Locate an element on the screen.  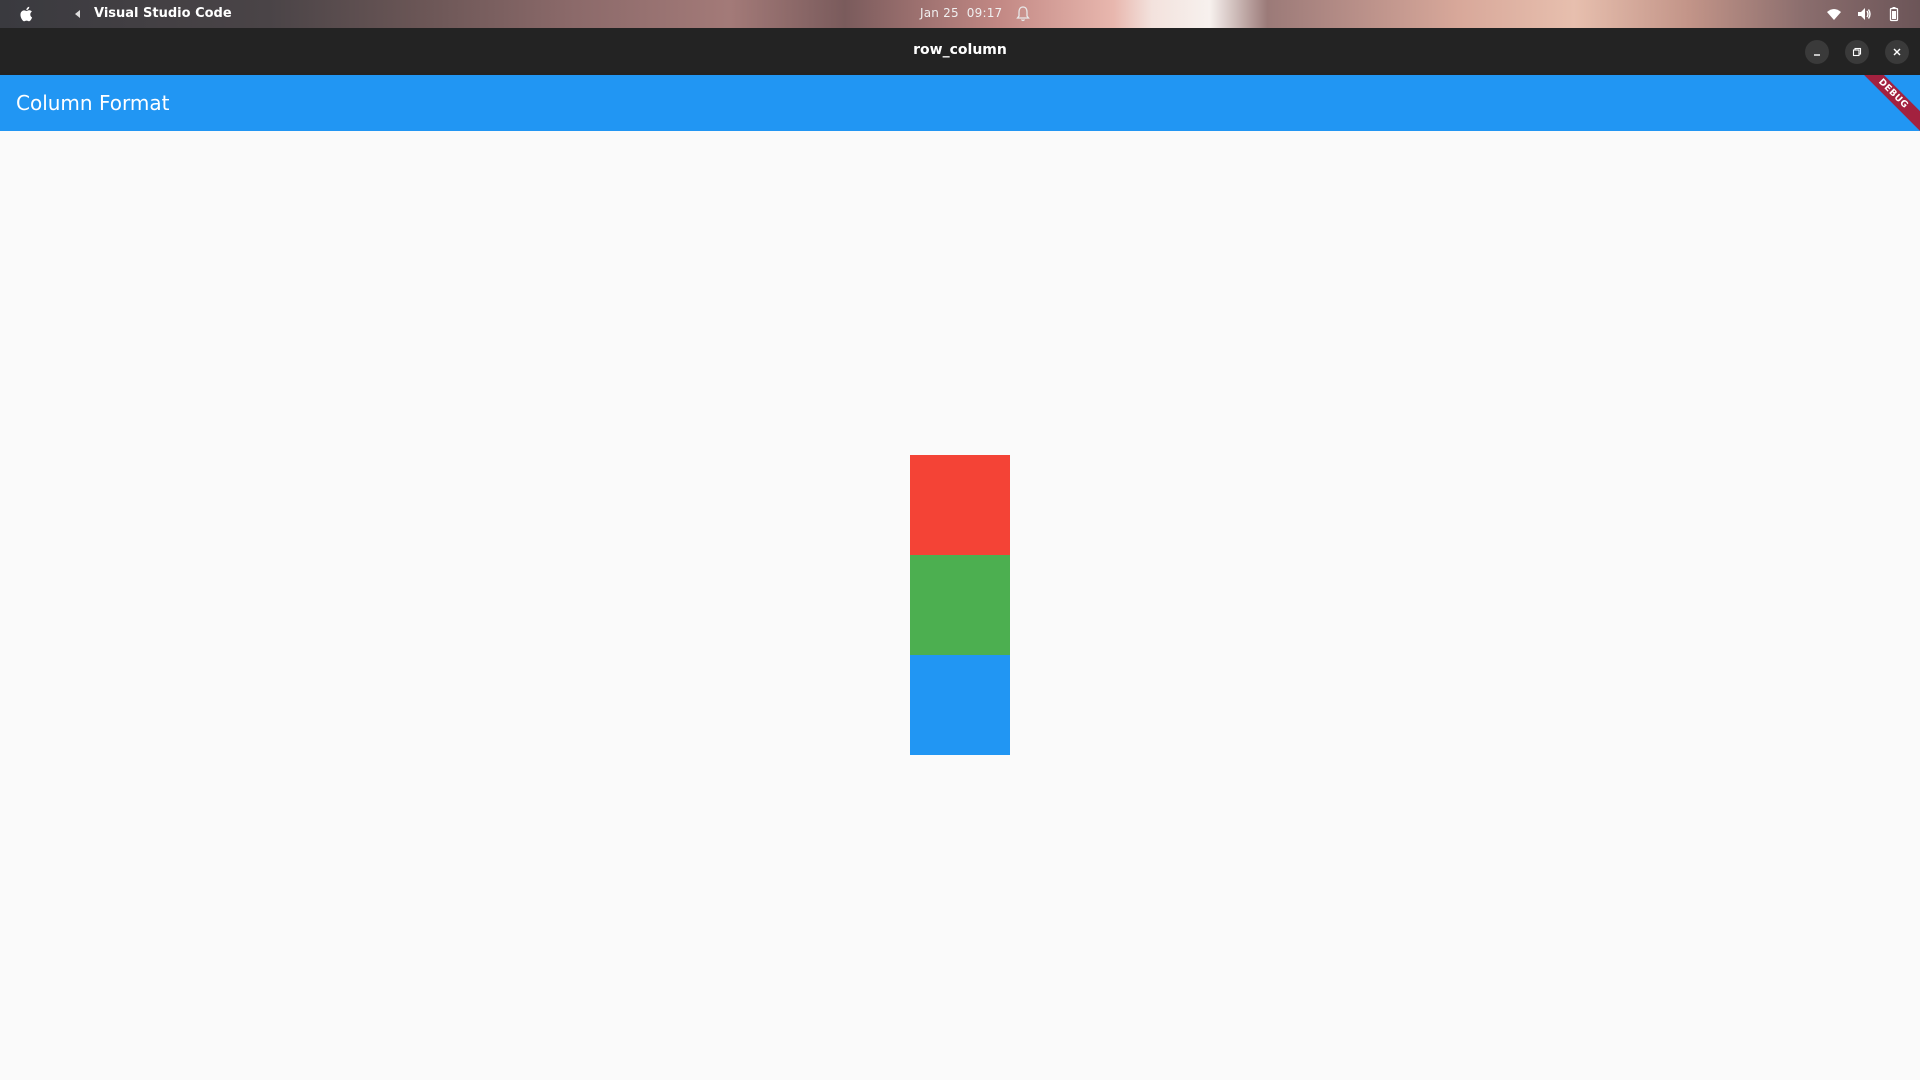
app-bar-title: Column Format is located at coordinates (93, 103).